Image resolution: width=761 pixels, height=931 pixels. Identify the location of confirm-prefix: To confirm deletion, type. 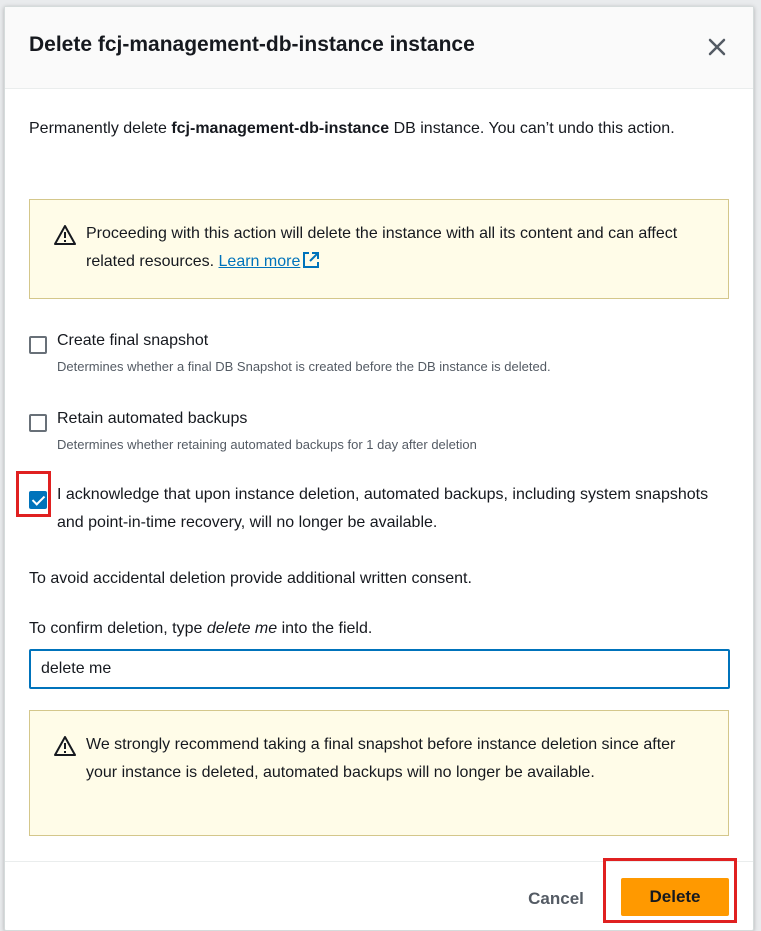
(118, 628).